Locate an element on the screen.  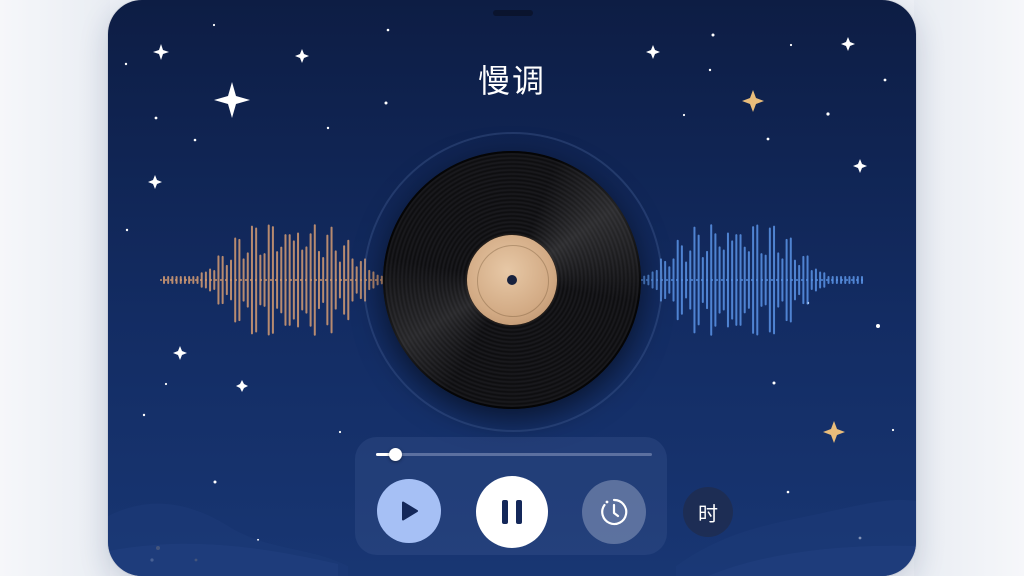
pause-icon is located at coordinates (512, 512).